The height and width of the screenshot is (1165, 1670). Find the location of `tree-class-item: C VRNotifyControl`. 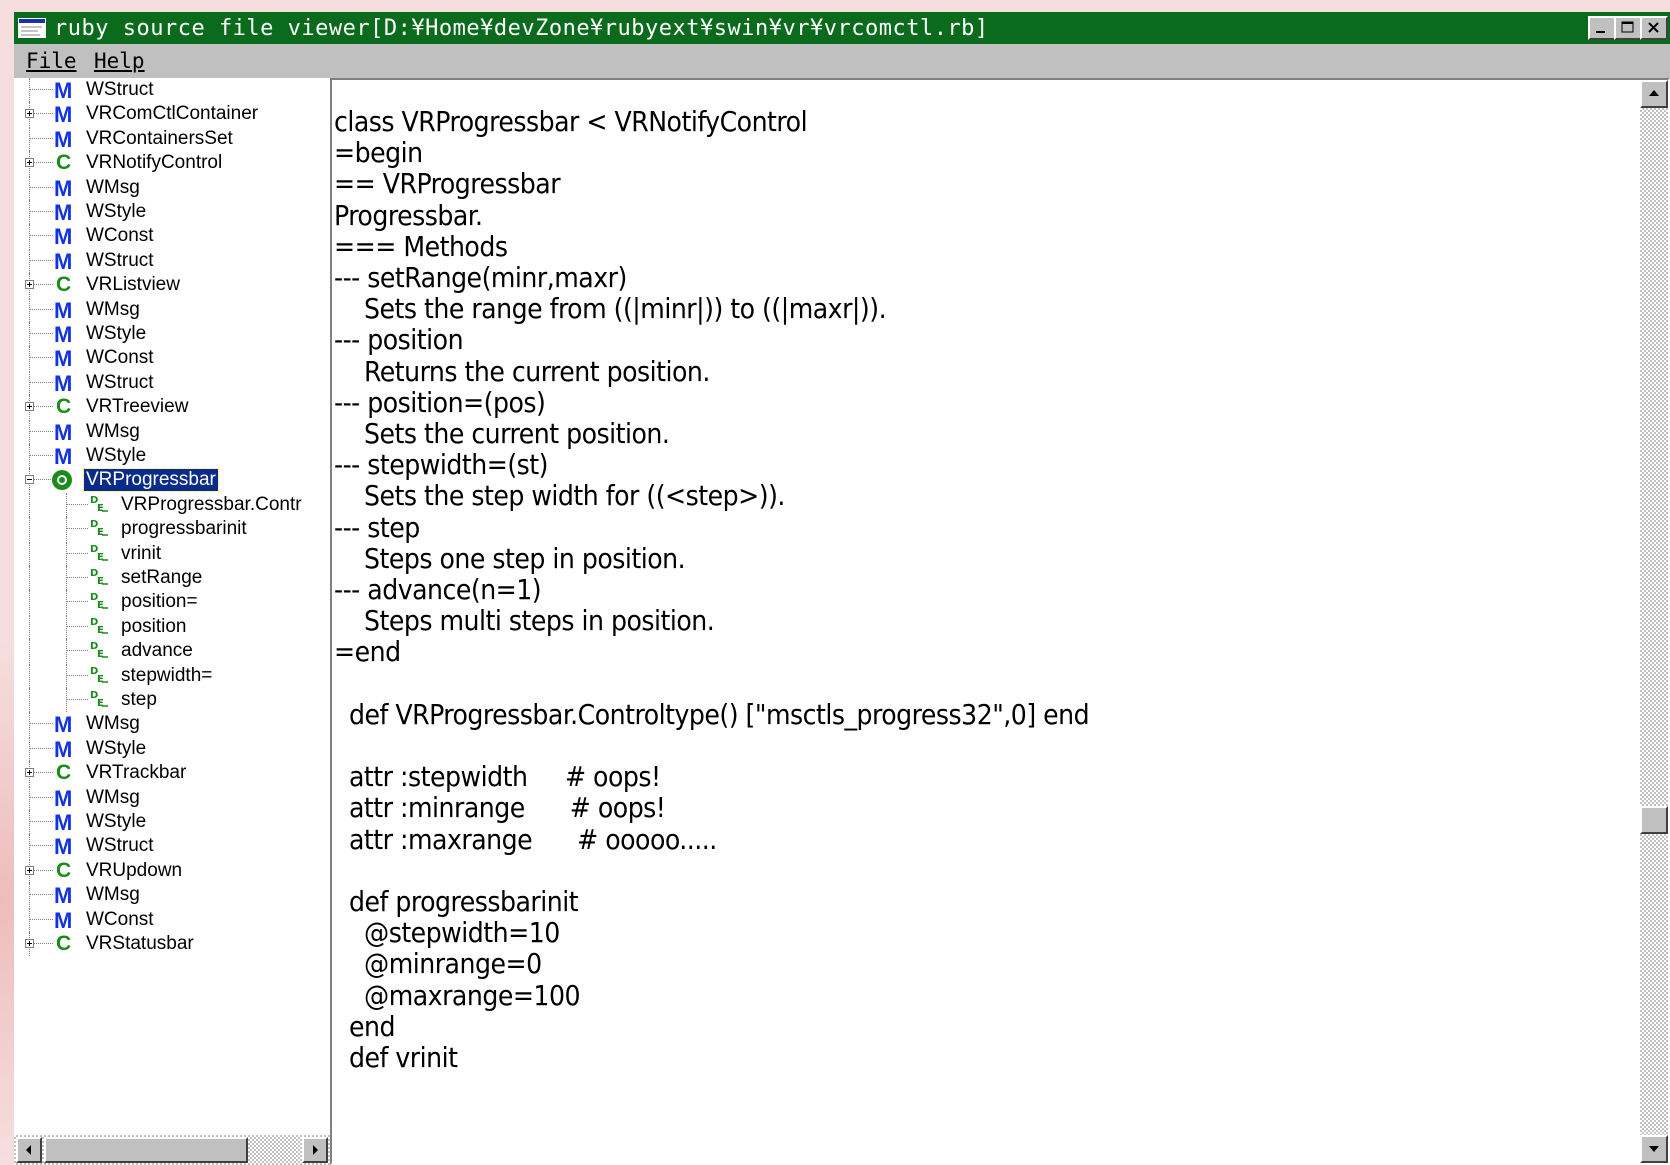

tree-class-item: C VRNotifyControl is located at coordinates (174, 163).